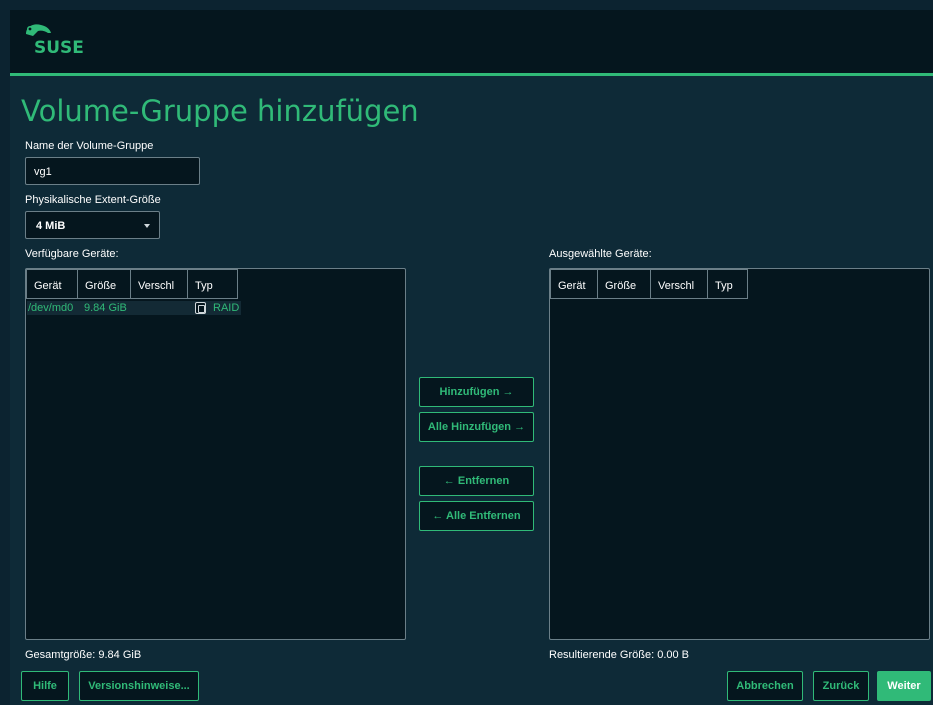 This screenshot has height=705, width=933. Describe the element at coordinates (476, 427) in the screenshot. I see `add-all-button: Alle Hinzufügen →` at that location.